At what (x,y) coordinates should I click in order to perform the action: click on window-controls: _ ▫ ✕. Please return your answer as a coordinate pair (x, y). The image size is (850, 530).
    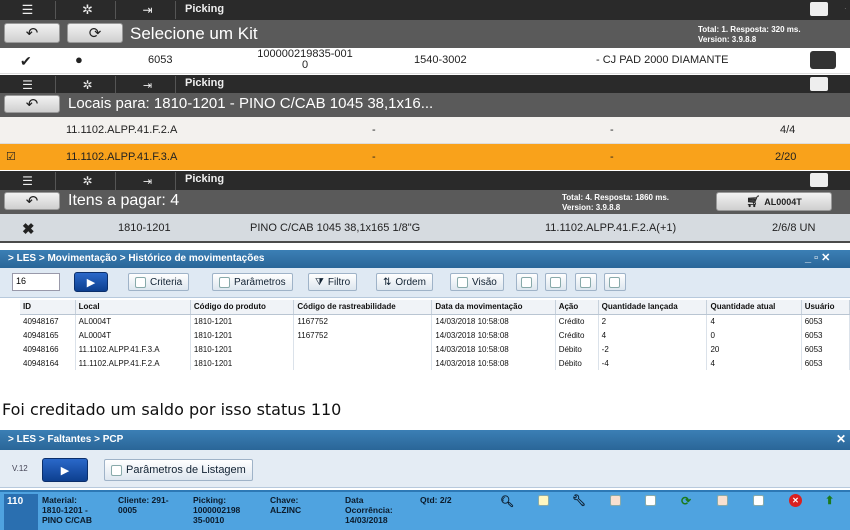
    Looking at the image, I should click on (817, 257).